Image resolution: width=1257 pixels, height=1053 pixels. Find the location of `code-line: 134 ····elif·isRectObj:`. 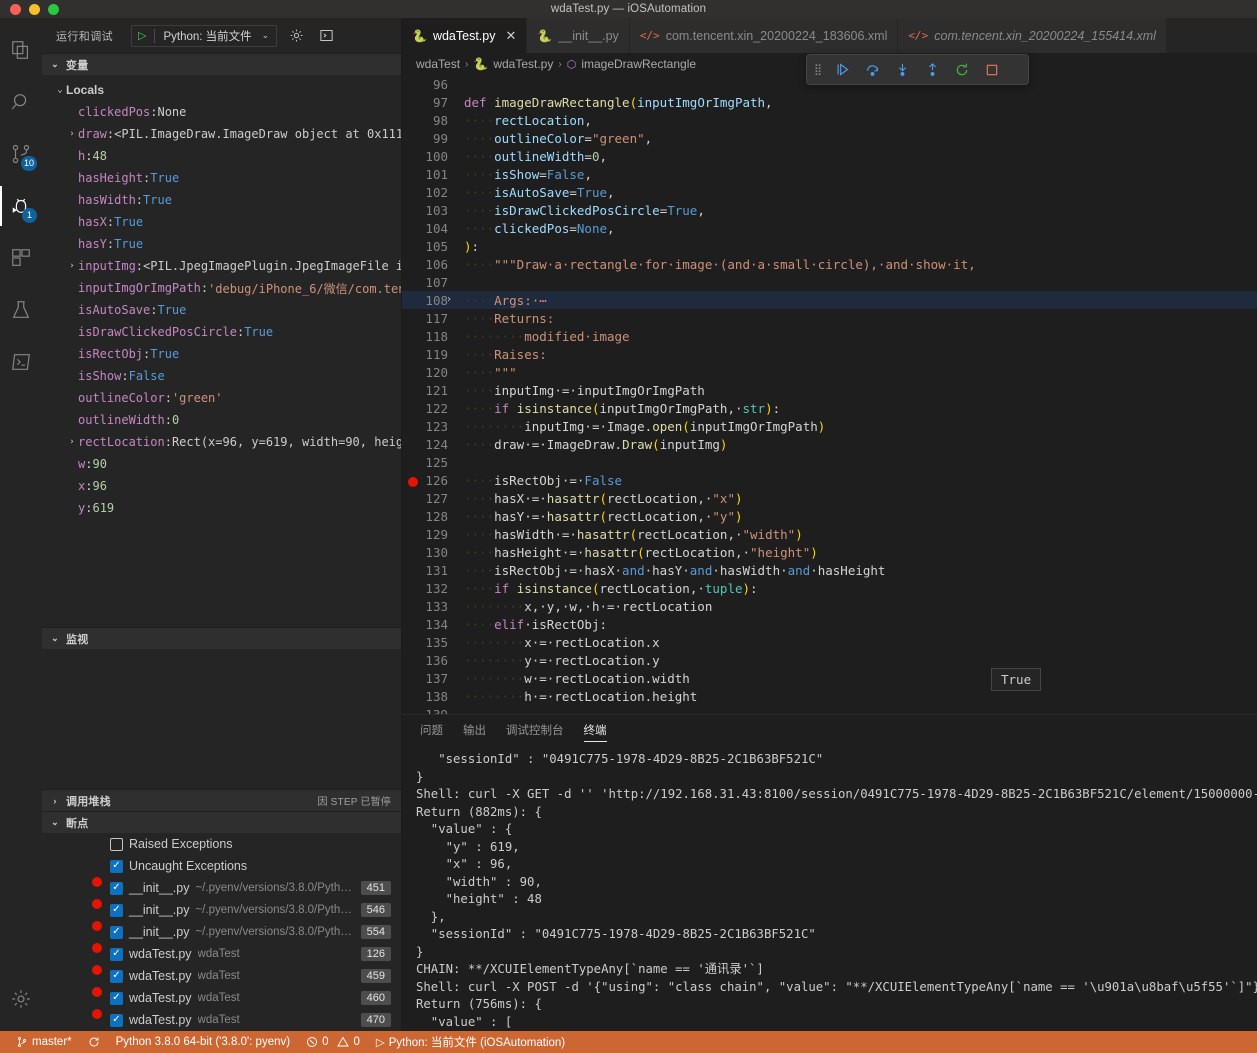

code-line: 134 ····elif·isRectObj: is located at coordinates (829, 624).